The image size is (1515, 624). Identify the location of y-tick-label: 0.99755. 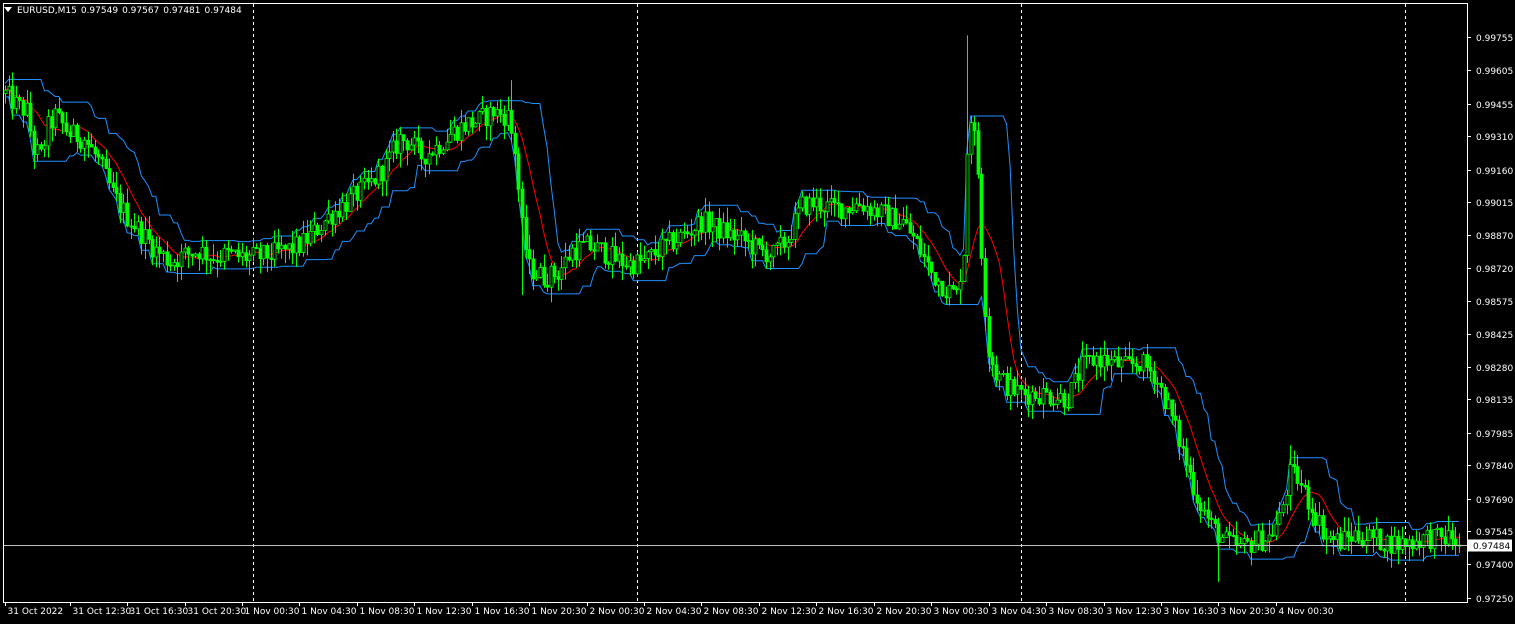
(1494, 39).